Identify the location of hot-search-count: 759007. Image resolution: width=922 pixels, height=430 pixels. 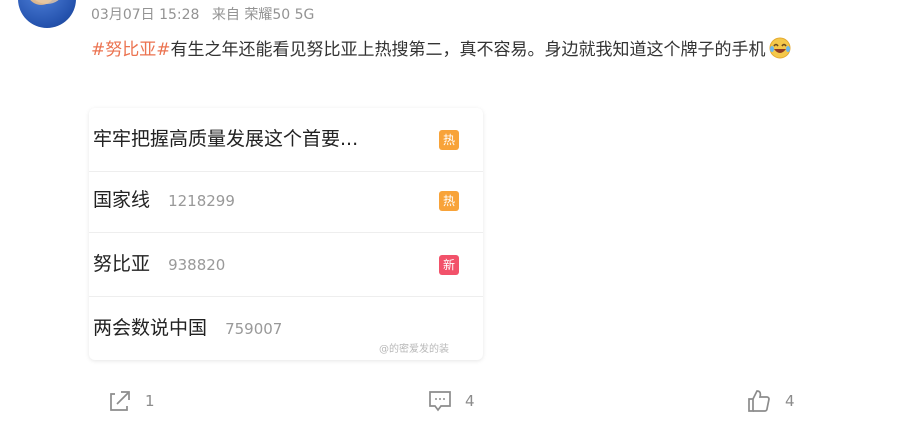
(254, 329).